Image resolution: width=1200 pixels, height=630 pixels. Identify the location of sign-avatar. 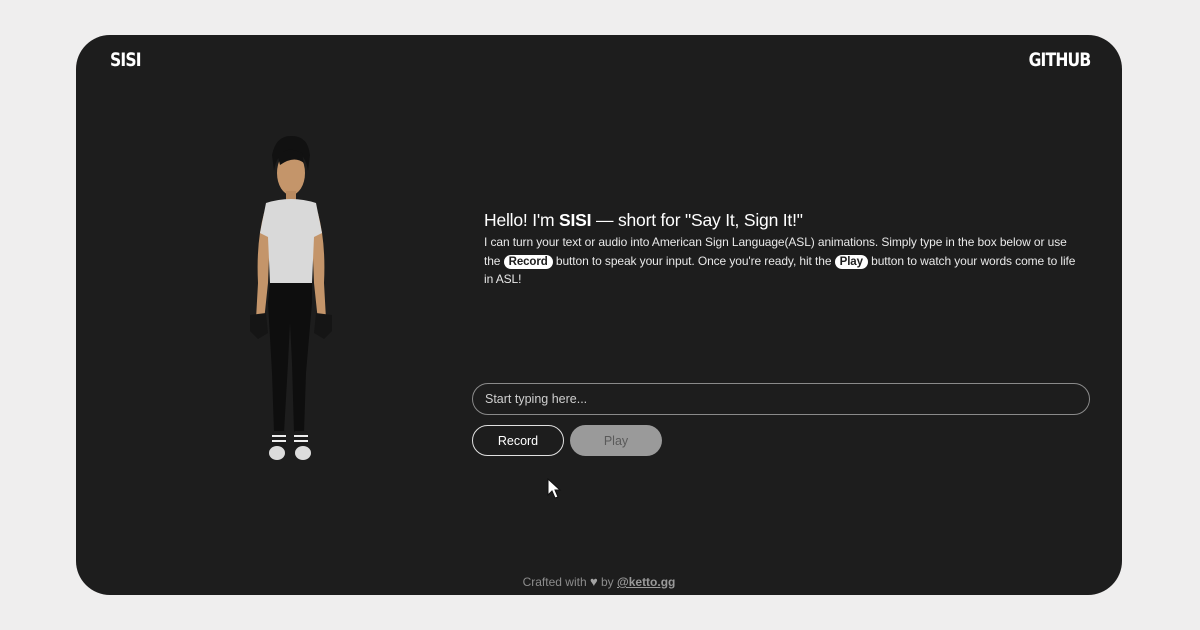
(291, 297).